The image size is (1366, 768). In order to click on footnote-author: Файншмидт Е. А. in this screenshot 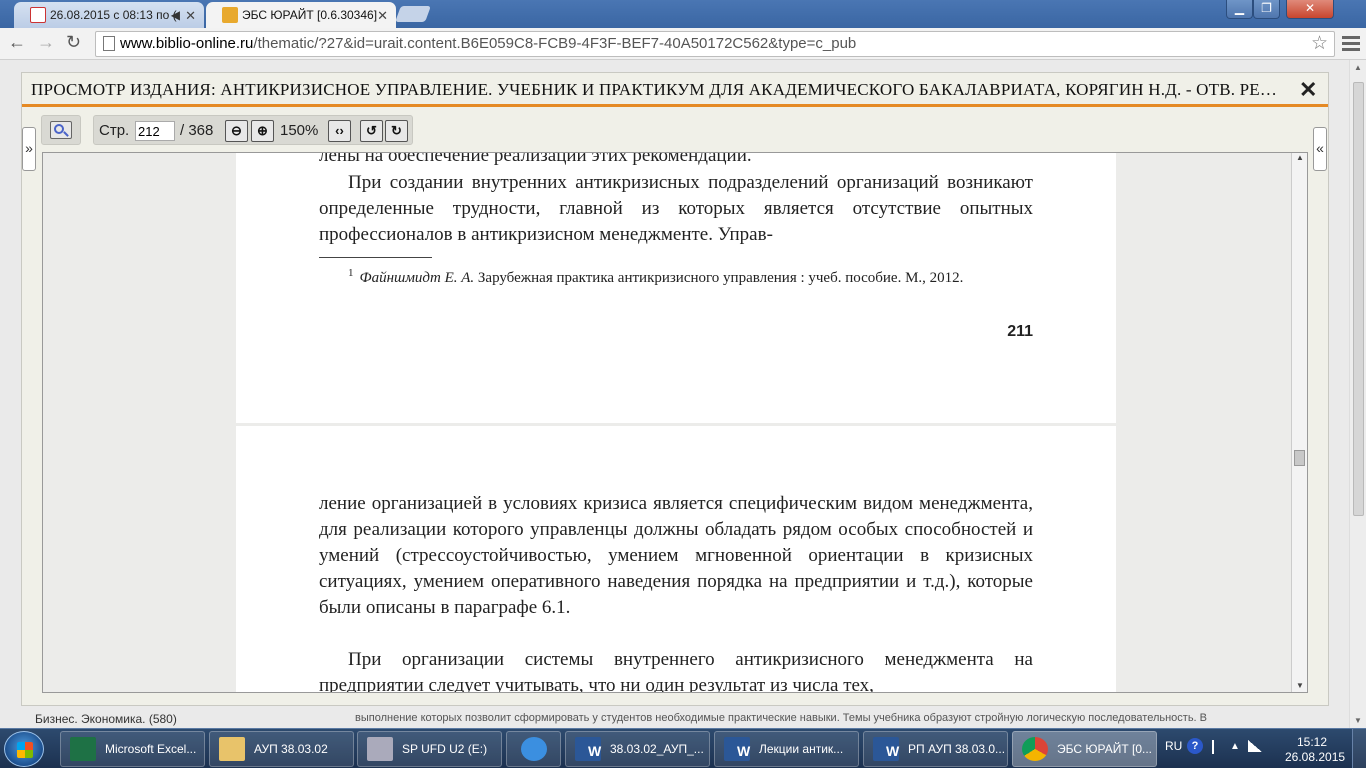, I will do `click(417, 278)`.